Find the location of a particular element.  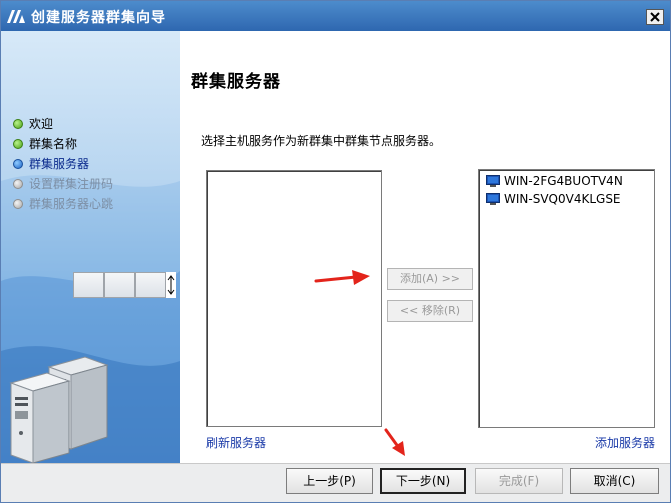

app-logo-icon is located at coordinates (16, 16).